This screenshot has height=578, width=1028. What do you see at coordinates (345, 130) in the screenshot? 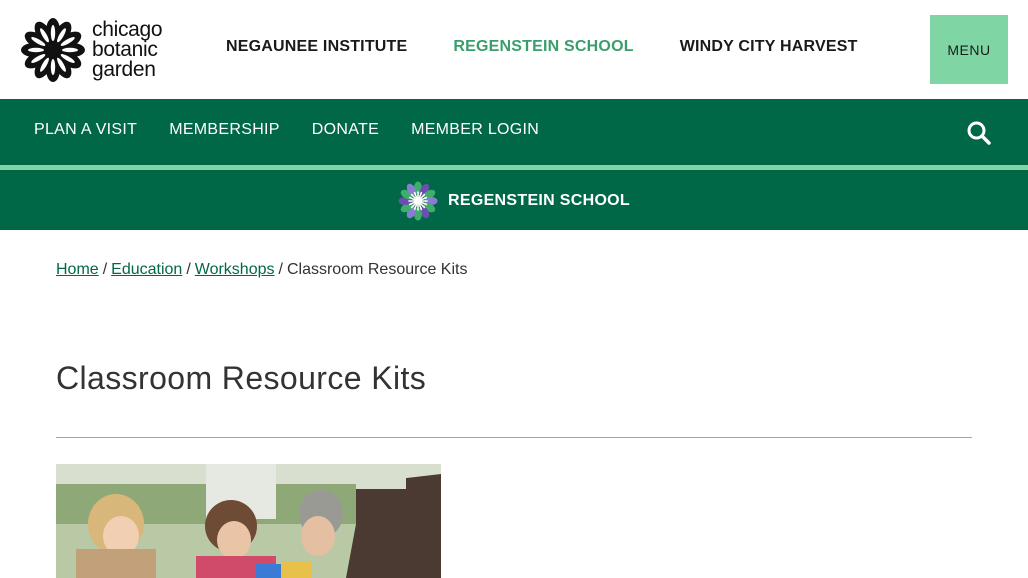
I see `nav-donate: DONATE` at bounding box center [345, 130].